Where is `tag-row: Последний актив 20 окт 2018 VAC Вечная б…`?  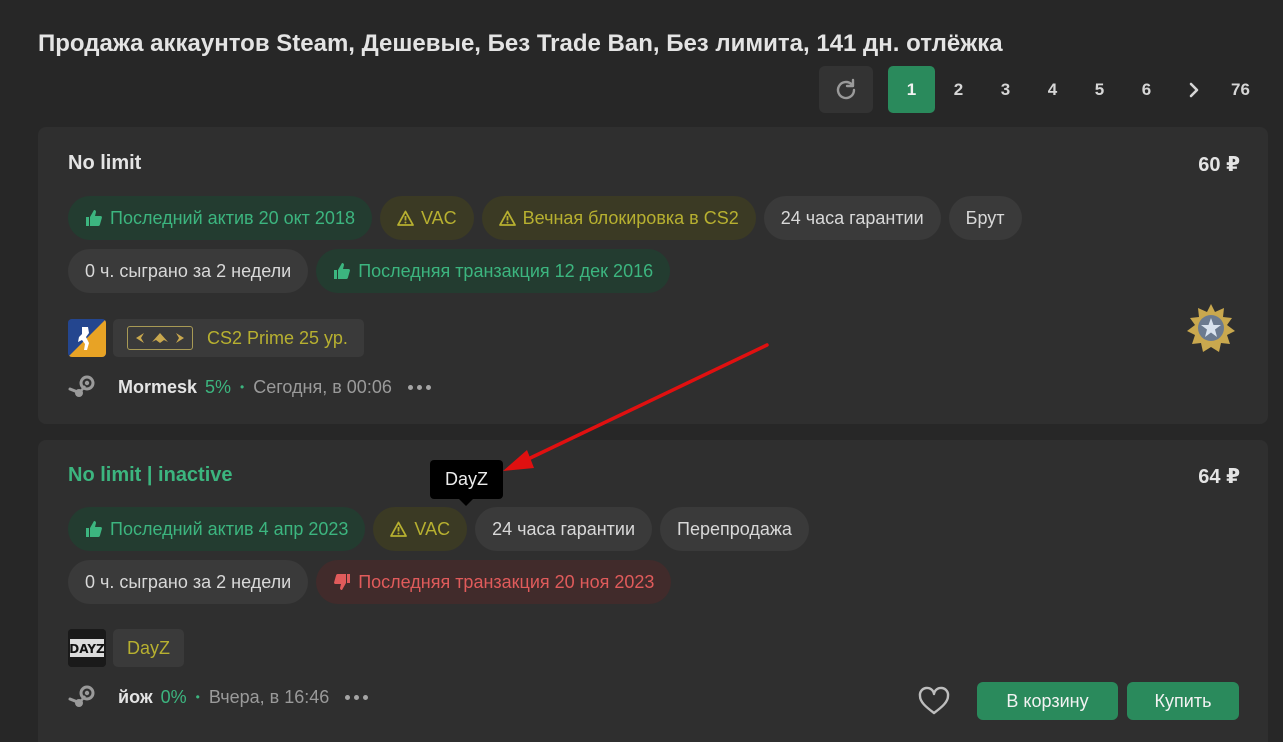
tag-row: Последний актив 20 окт 2018 VAC Вечная б… is located at coordinates (545, 218).